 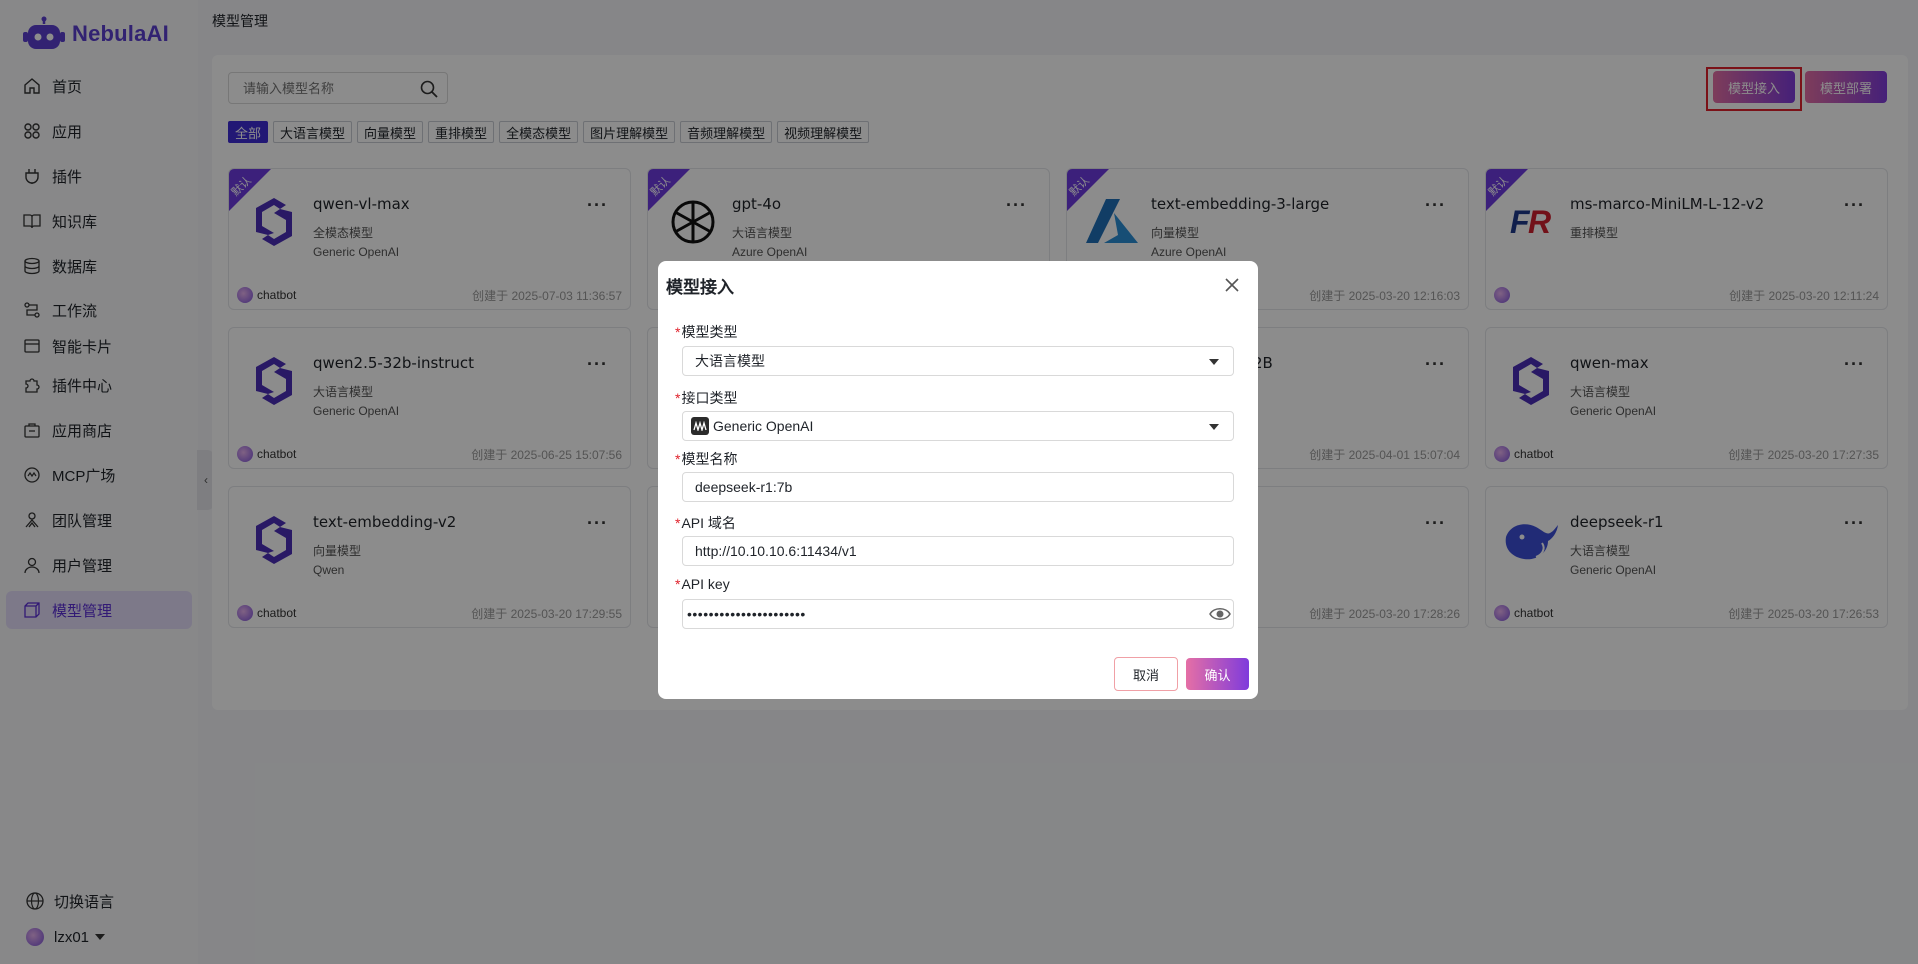 What do you see at coordinates (1146, 674) in the screenshot?
I see `cancel-button: 取消` at bounding box center [1146, 674].